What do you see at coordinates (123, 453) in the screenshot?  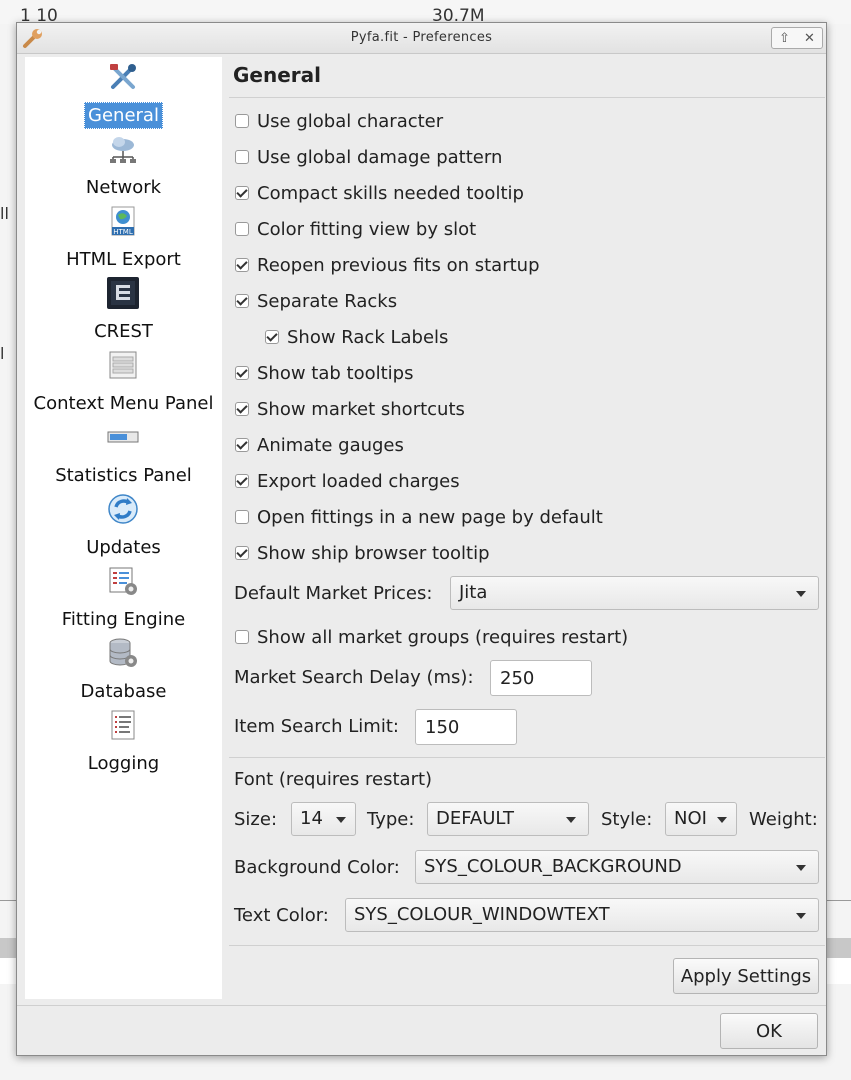 I see `sidebar-item-statistics: Statistics Panel` at bounding box center [123, 453].